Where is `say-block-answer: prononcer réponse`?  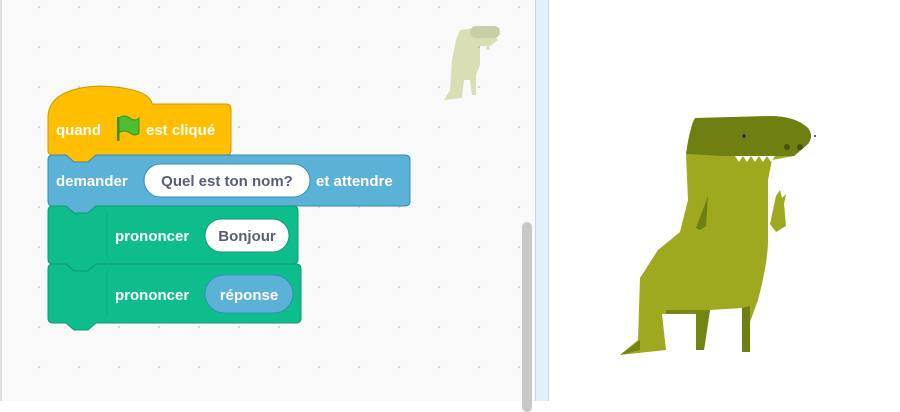
say-block-answer: prononcer réponse is located at coordinates (174, 297).